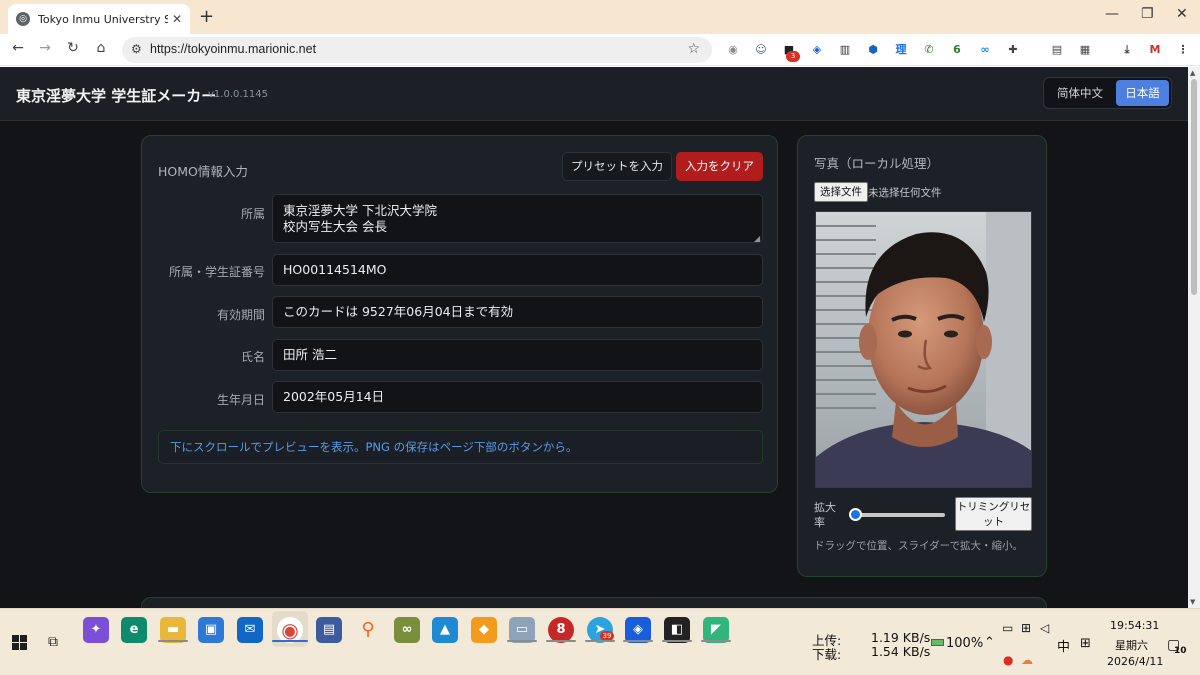 The width and height of the screenshot is (1200, 675). I want to click on volume-icon: ◁, so click(1044, 628).